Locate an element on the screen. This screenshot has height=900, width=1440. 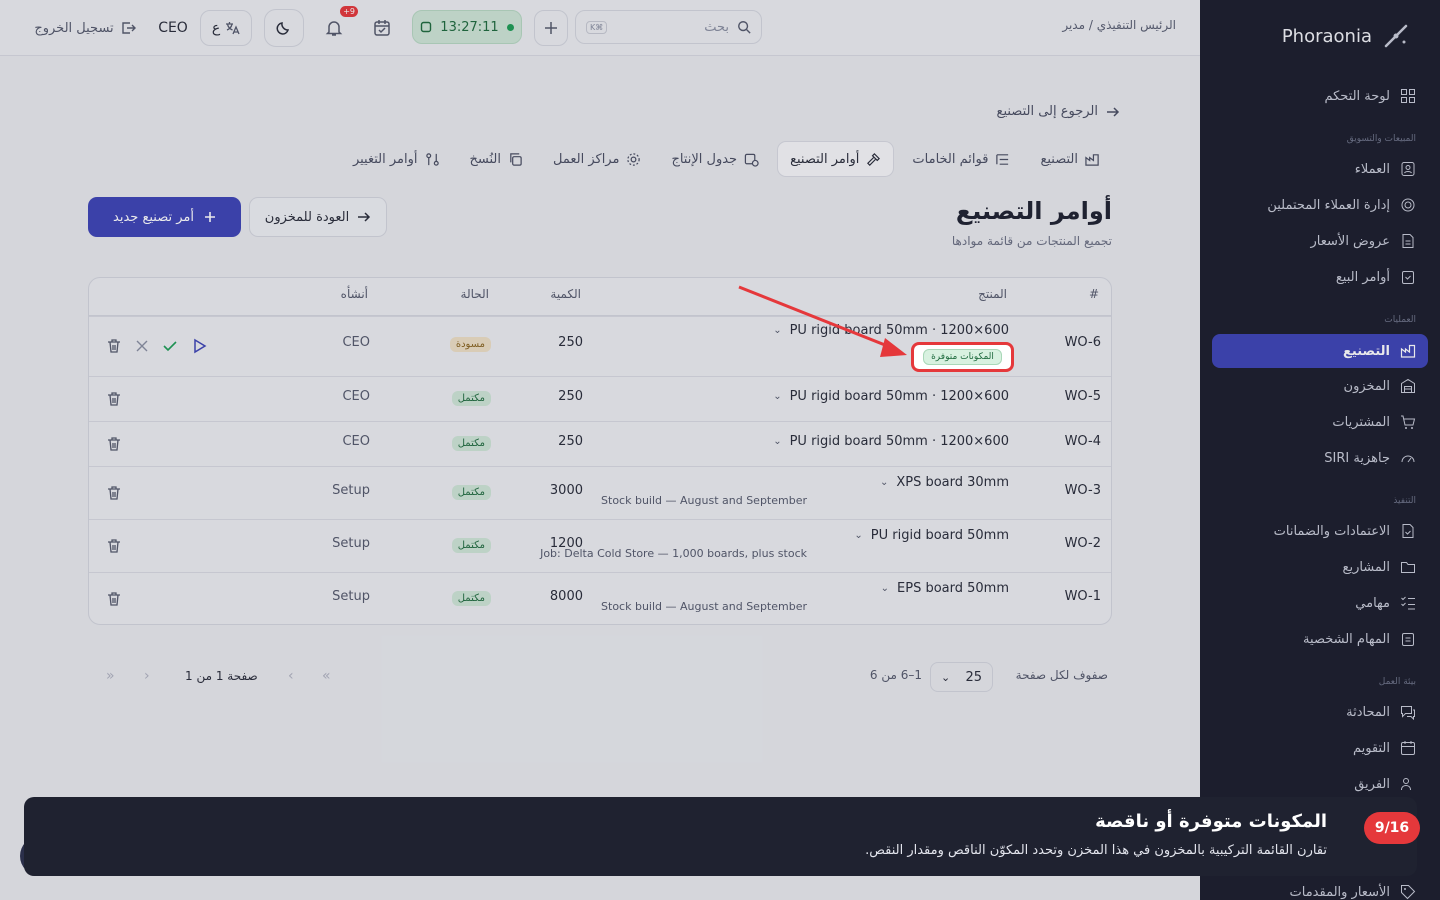
tab-label: قوائم الخامات is located at coordinates (950, 159).